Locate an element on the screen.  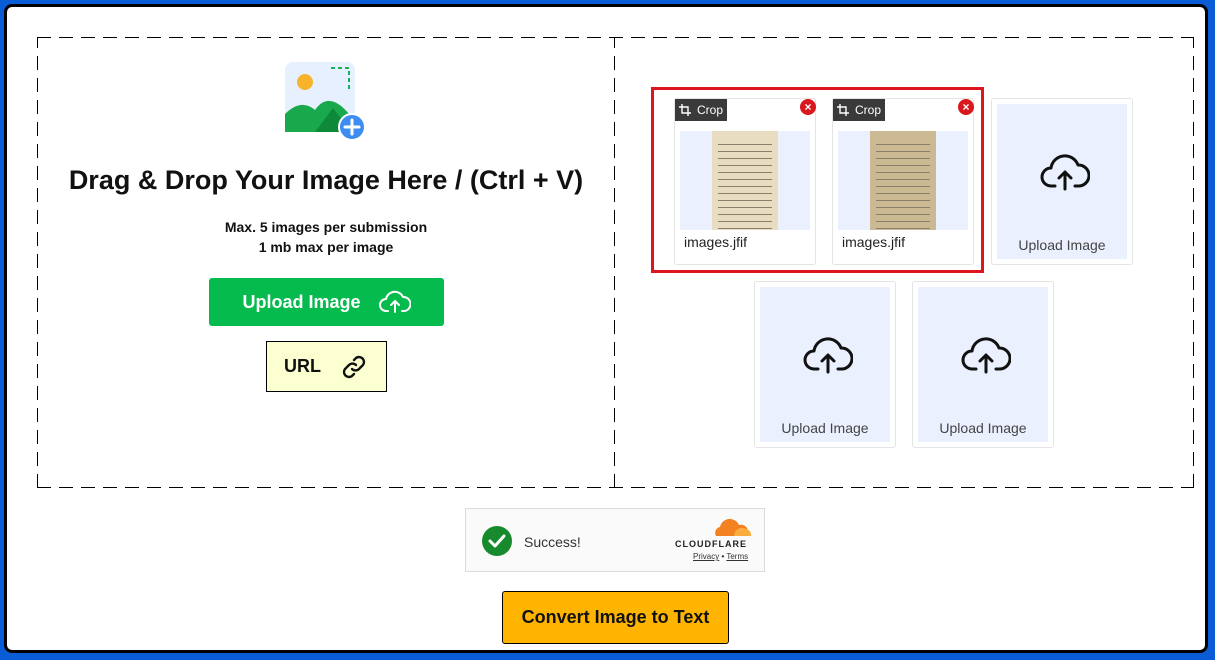
cloudflare-brand: CLOUDFLARE is located at coordinates (711, 544).